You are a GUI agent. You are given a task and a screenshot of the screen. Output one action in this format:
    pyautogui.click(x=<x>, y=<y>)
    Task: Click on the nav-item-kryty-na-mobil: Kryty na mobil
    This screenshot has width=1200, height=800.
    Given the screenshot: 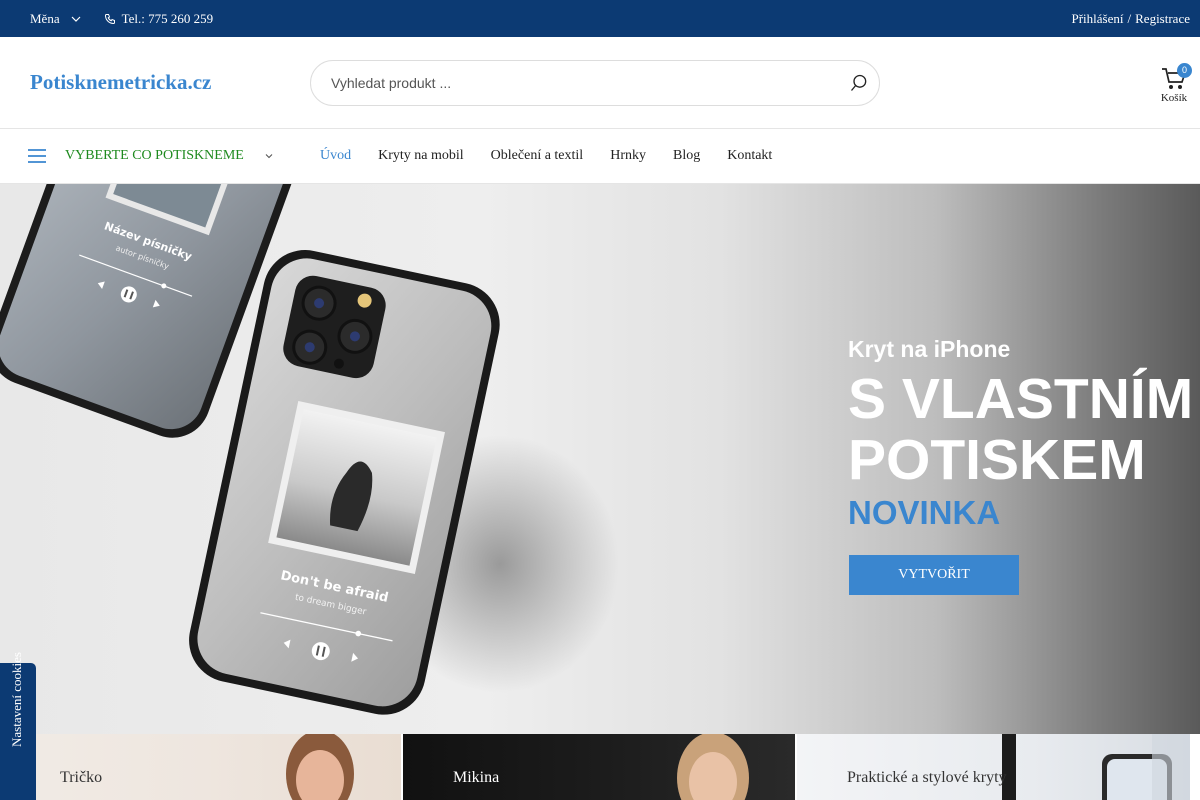 What is the action you would take?
    pyautogui.click(x=421, y=156)
    